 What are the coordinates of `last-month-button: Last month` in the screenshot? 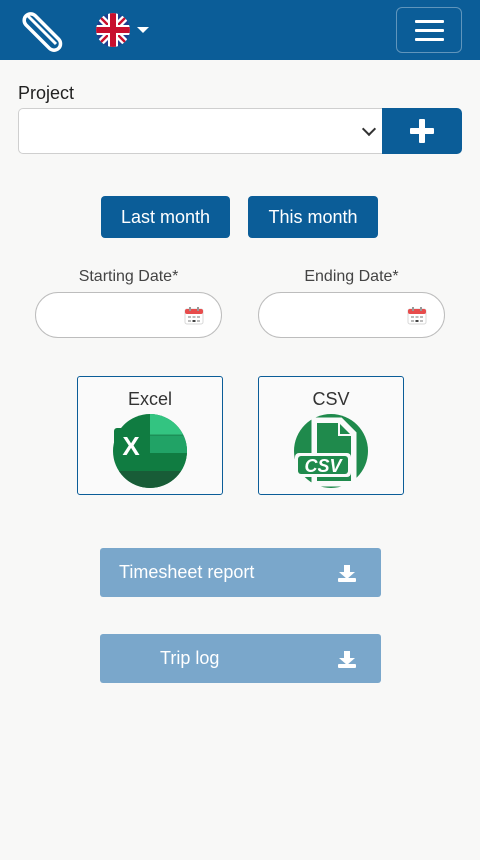 It's located at (165, 217).